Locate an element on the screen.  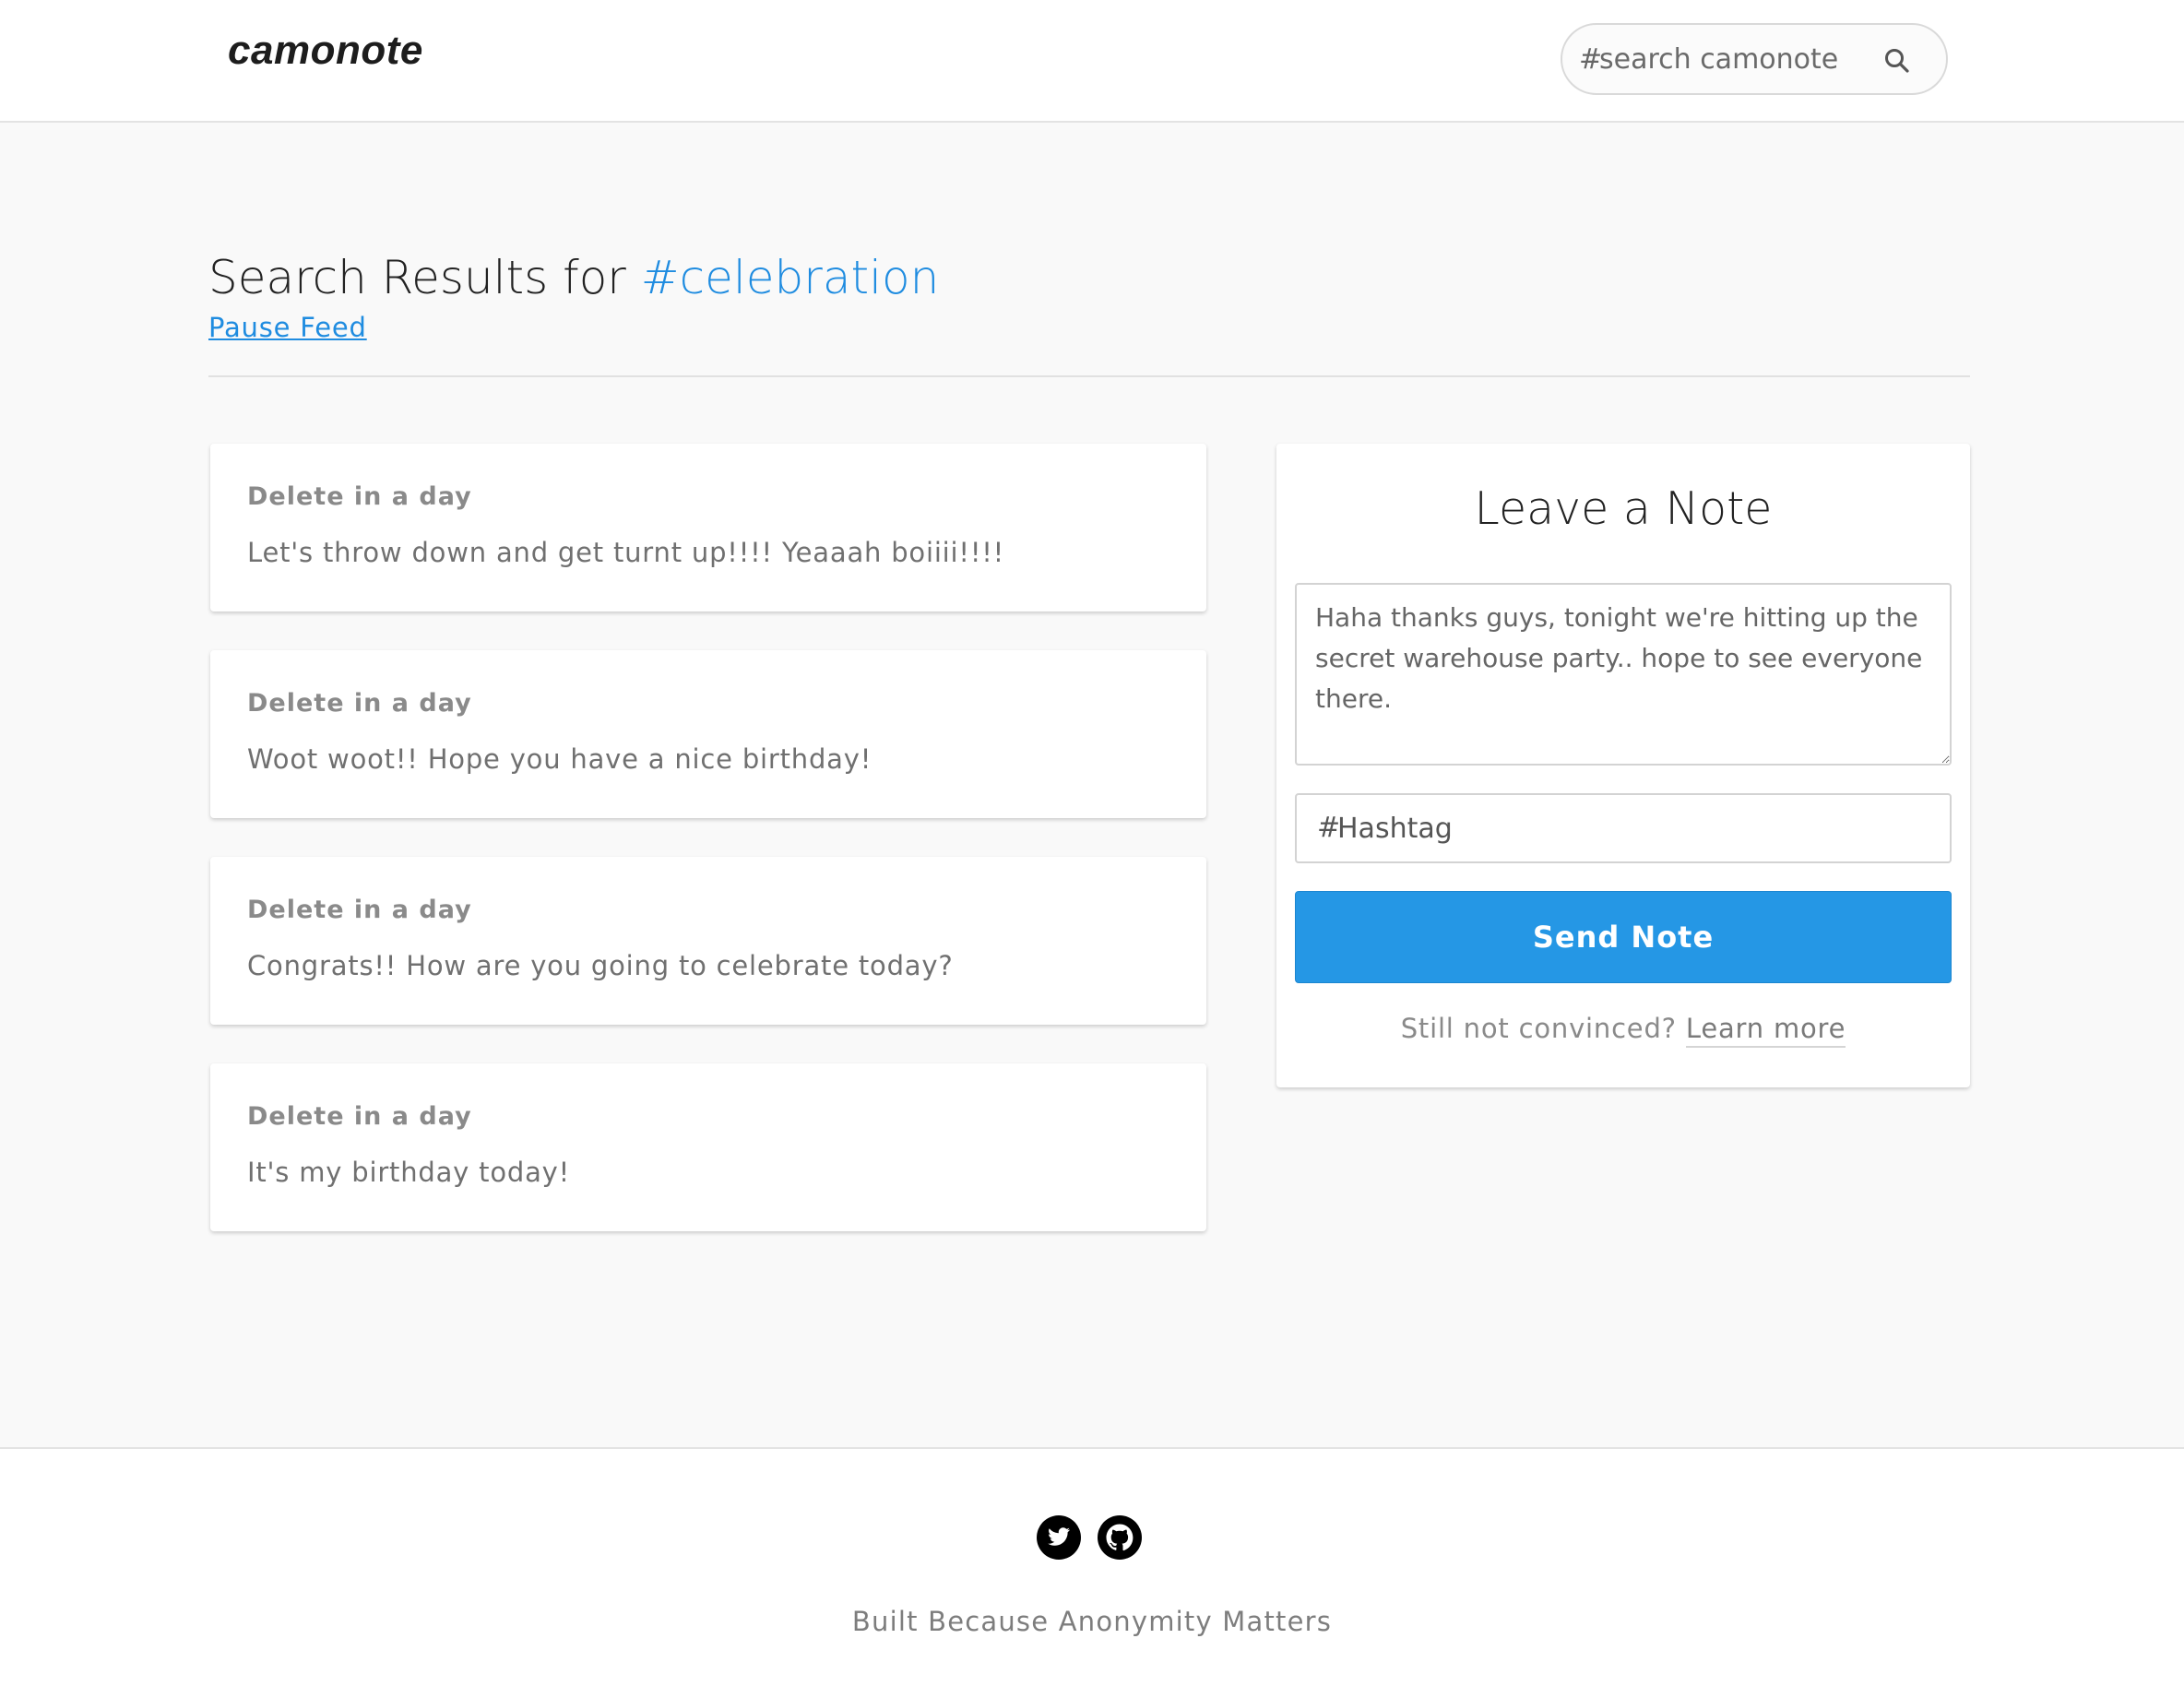
divider is located at coordinates (1089, 376).